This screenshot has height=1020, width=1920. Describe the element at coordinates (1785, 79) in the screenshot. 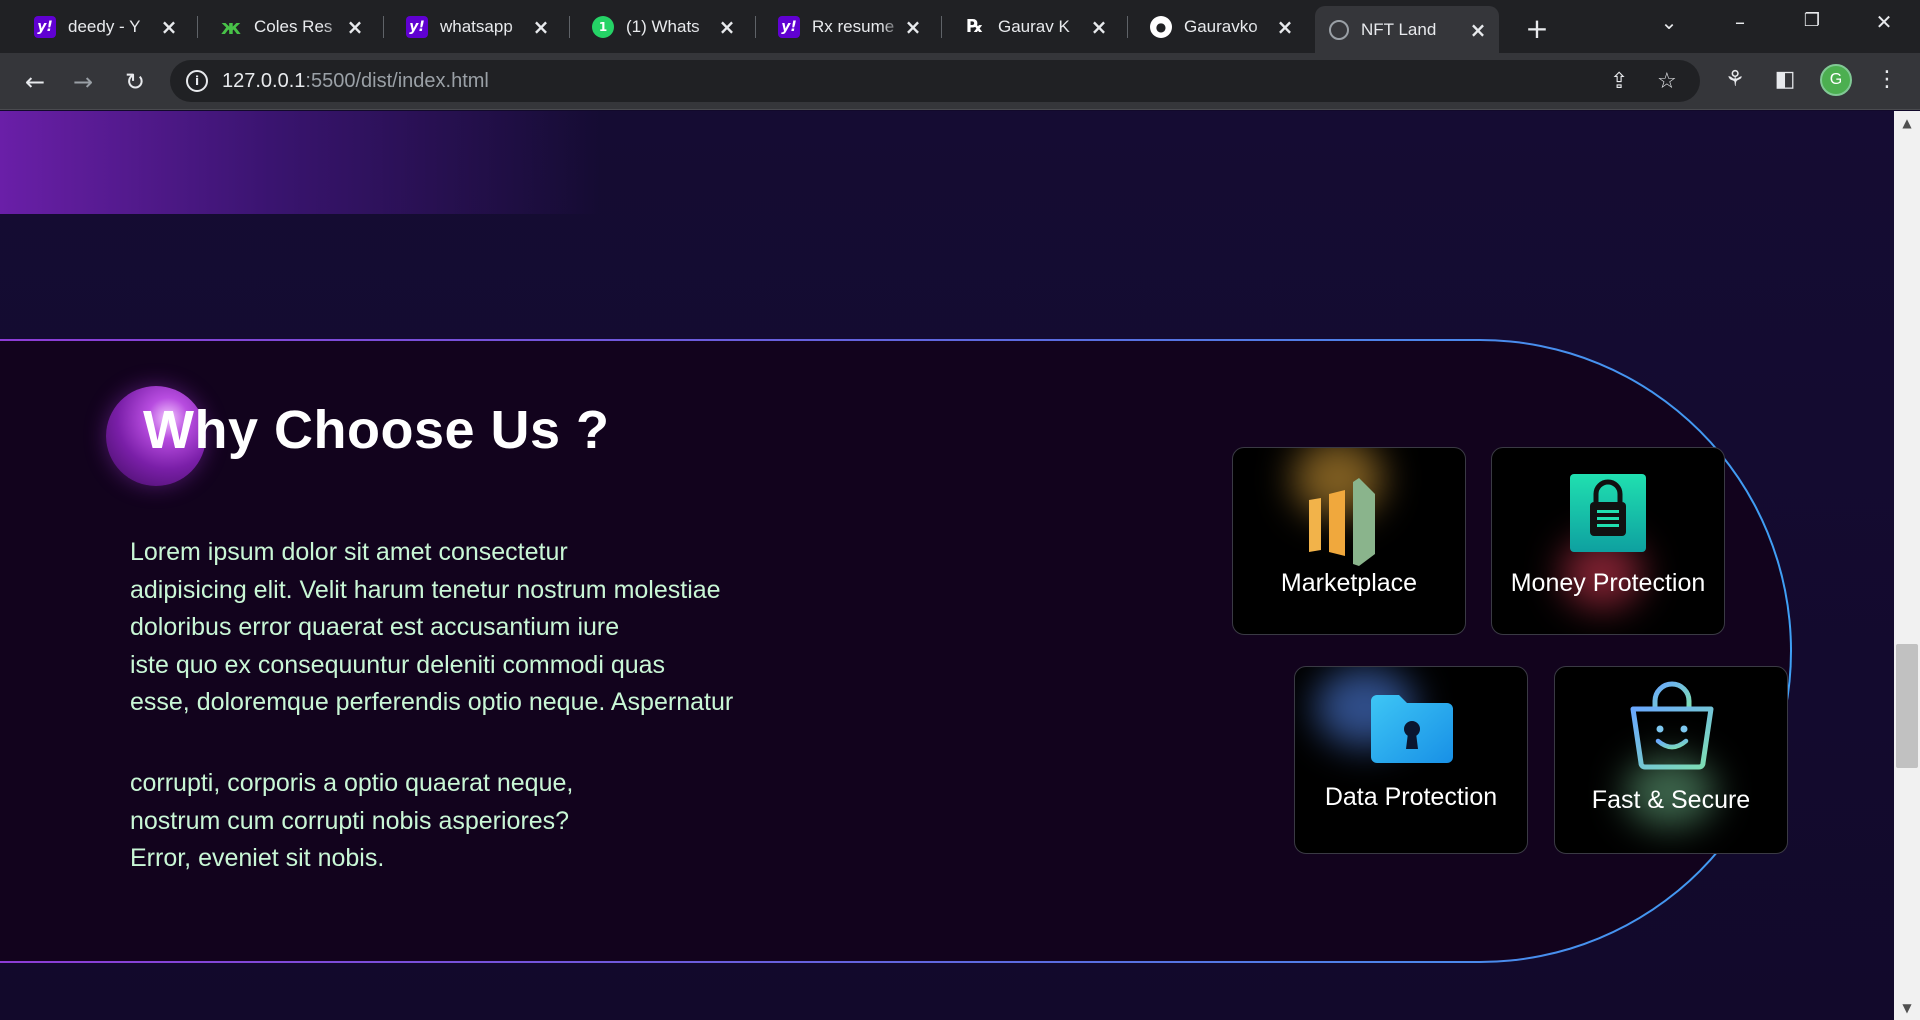

I see `side-panel-icon: ◧` at that location.